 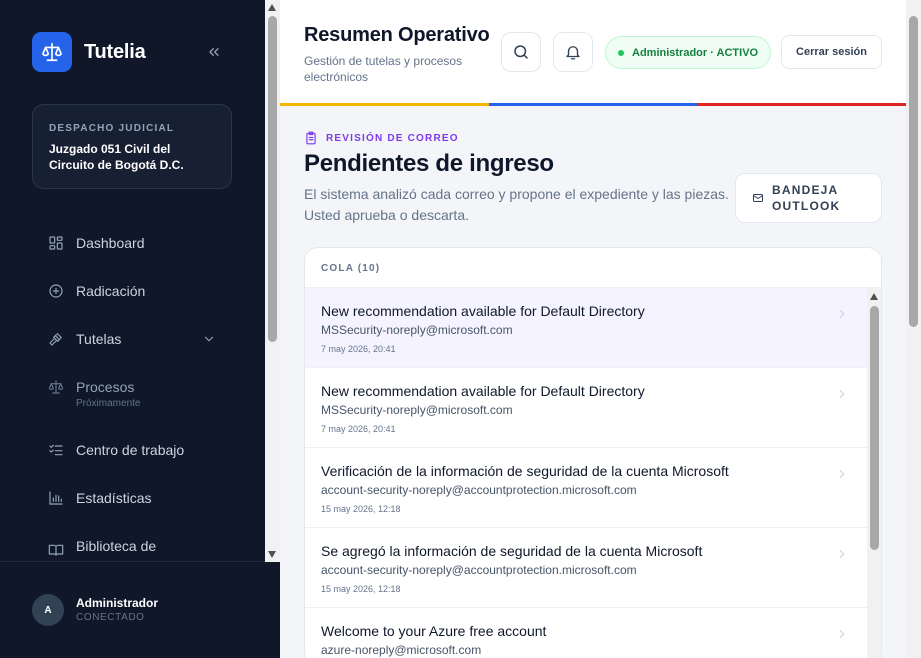 What do you see at coordinates (56, 387) in the screenshot?
I see `scale-icon` at bounding box center [56, 387].